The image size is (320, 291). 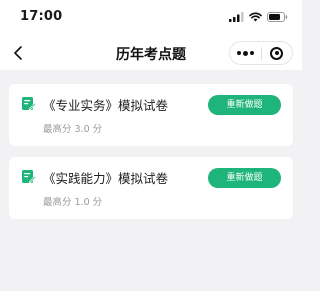 I want to click on status-time: 17:00, so click(x=41, y=16).